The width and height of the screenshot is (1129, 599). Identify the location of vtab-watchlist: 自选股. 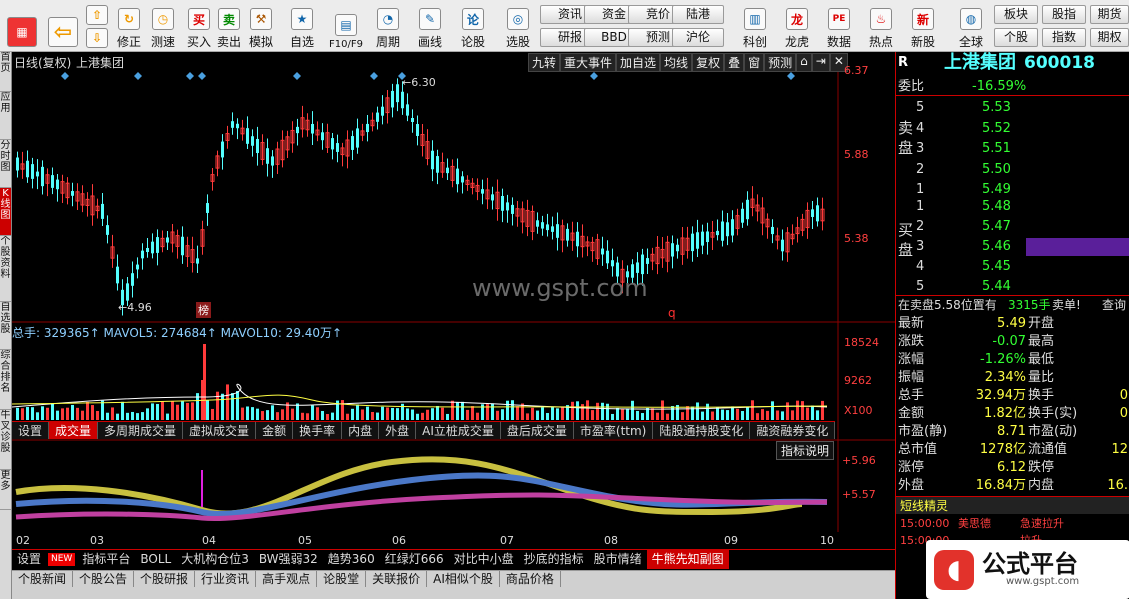
(5, 326).